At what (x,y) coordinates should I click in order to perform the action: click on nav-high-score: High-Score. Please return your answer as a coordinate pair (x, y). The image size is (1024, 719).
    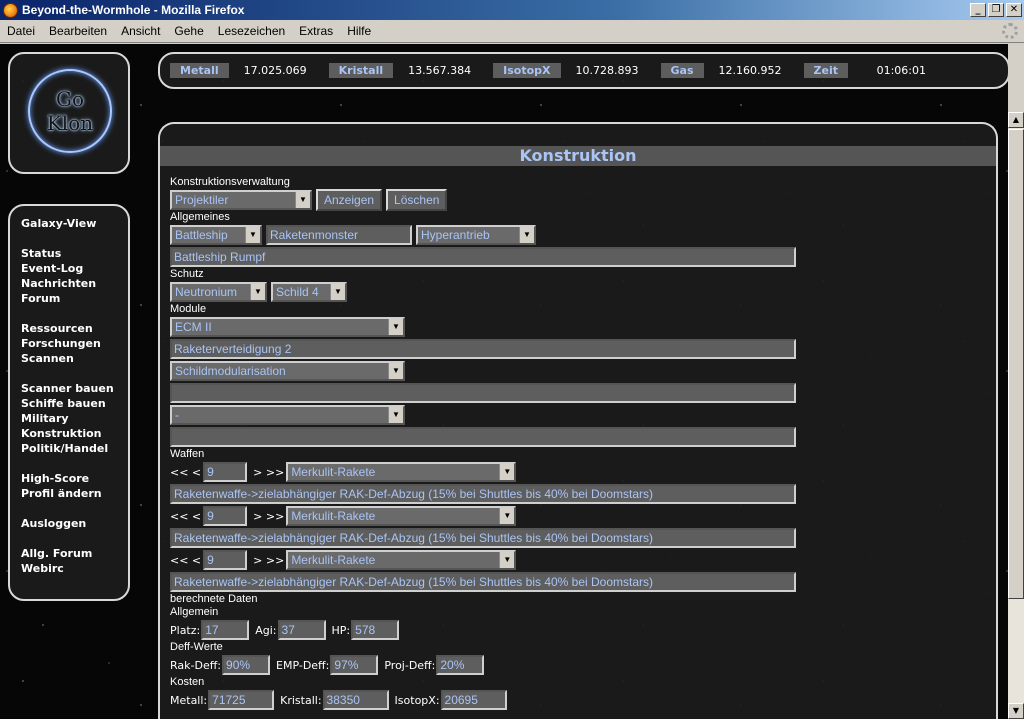
    Looking at the image, I should click on (74, 478).